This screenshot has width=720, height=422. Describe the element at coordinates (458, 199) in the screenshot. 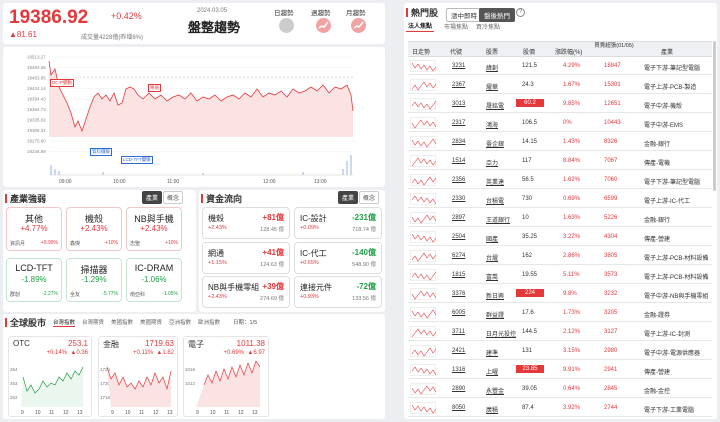

I see `stock-code: 2330` at that location.